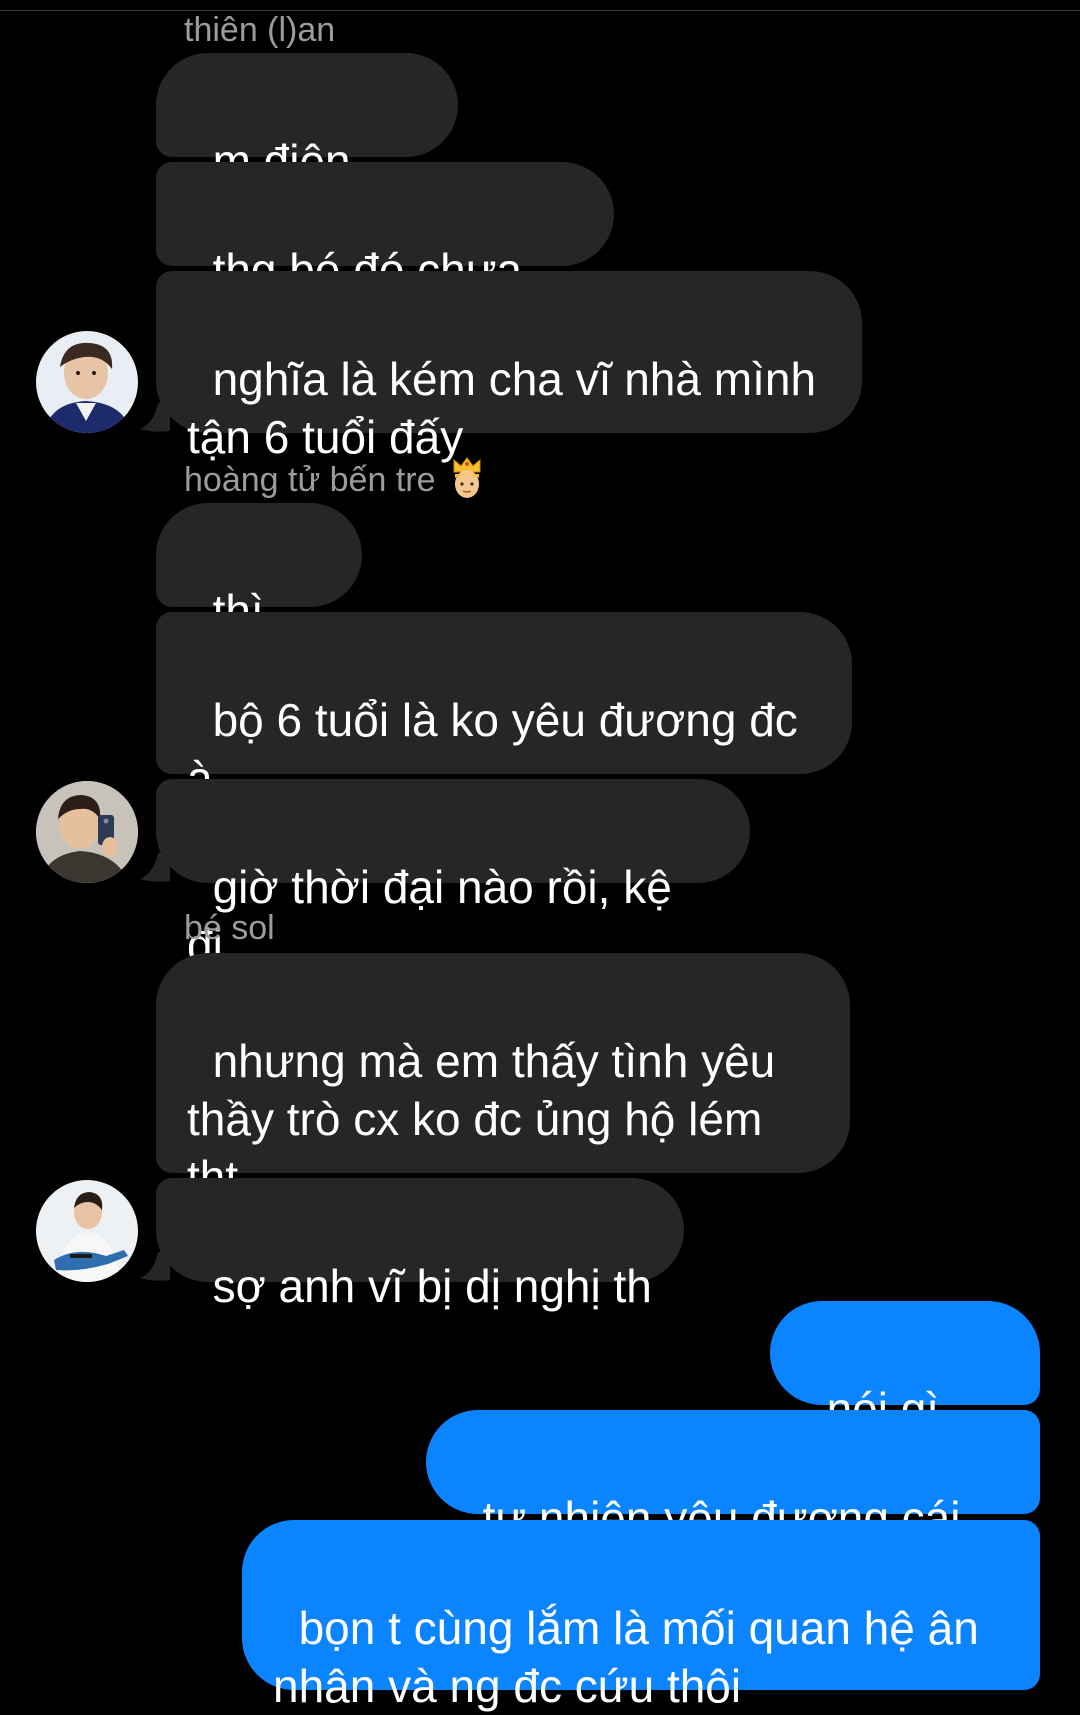 This screenshot has height=1715, width=1080. Describe the element at coordinates (229, 928) in the screenshot. I see `sender-name: bé sol` at that location.